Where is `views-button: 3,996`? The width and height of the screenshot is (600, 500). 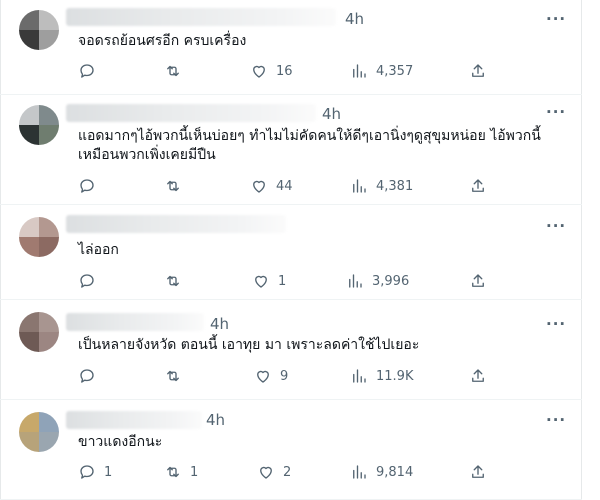 views-button: 3,996 is located at coordinates (377, 281).